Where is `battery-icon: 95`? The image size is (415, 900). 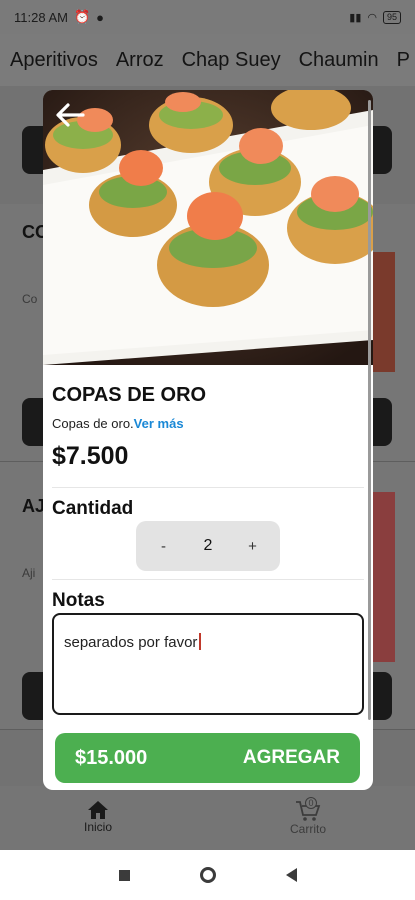 battery-icon: 95 is located at coordinates (391, 17).